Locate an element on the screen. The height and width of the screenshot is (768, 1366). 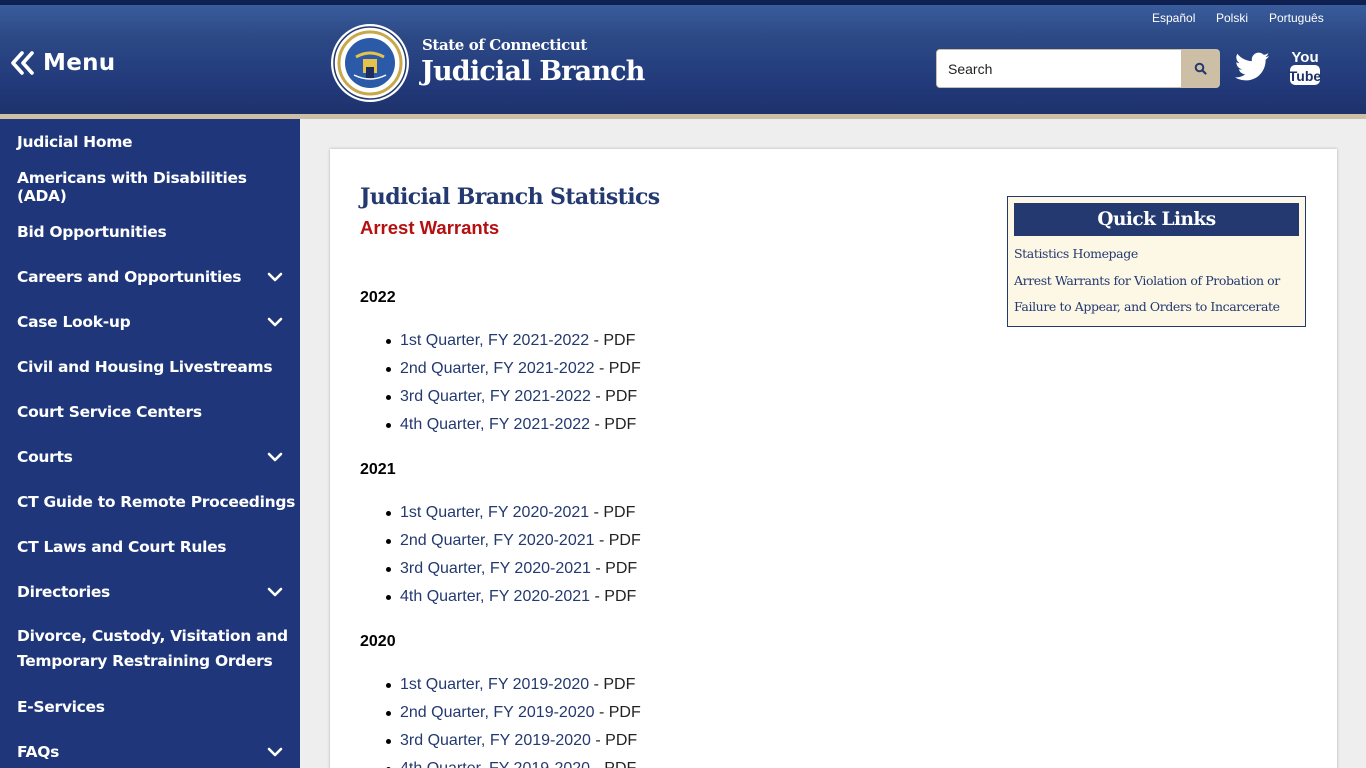
report-link: 3rd Quarter, FY 2019-2020 is located at coordinates (495, 740).